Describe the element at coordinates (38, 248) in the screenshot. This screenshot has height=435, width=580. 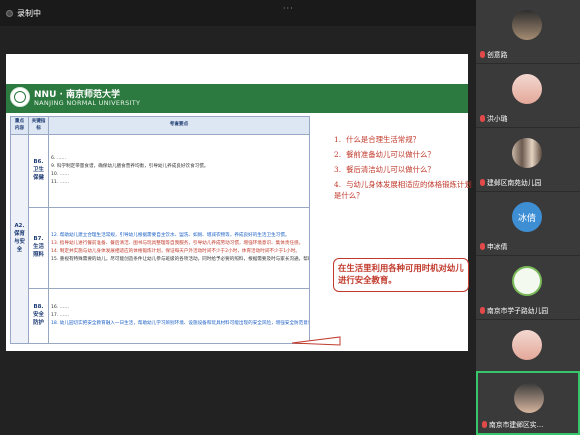
I see `indicator-b7: B7. 生活照料` at that location.